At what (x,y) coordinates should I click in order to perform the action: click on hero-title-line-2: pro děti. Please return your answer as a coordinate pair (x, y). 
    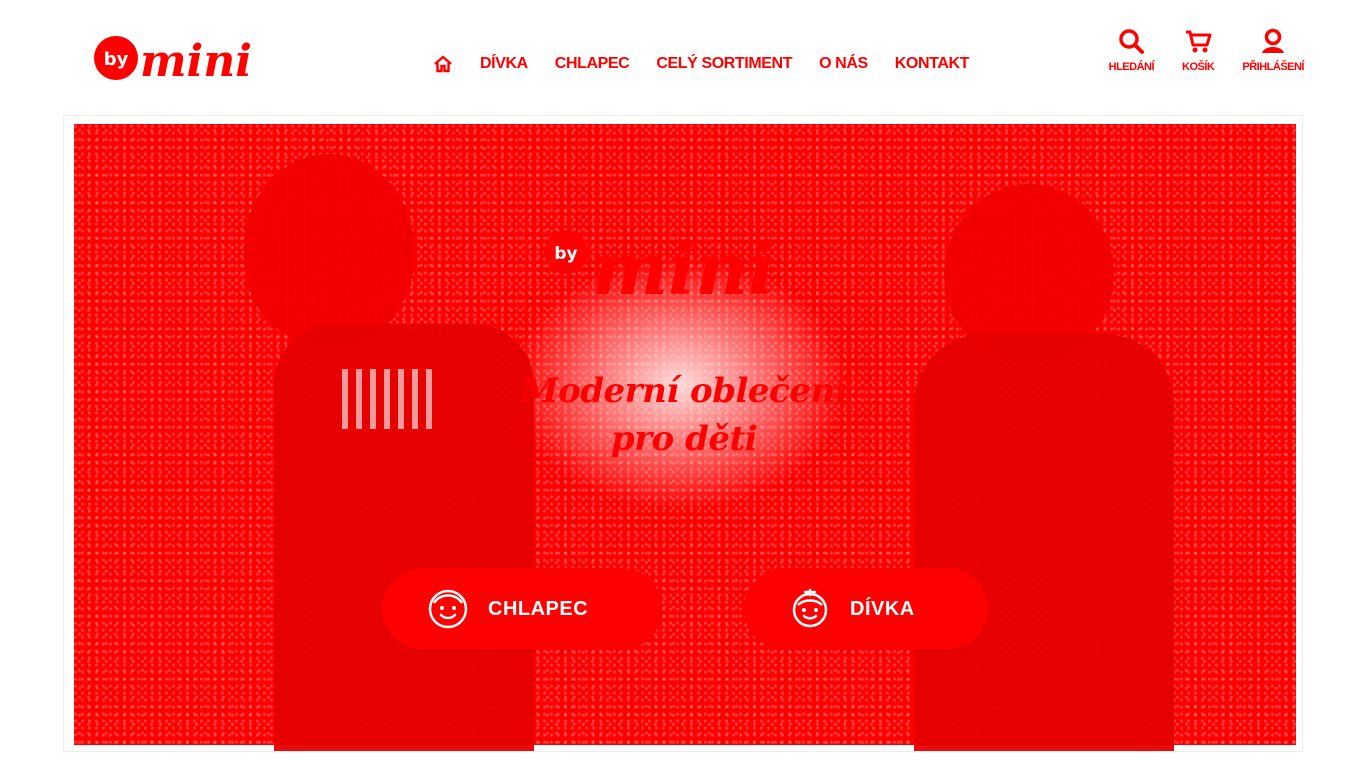
    Looking at the image, I should click on (684, 438).